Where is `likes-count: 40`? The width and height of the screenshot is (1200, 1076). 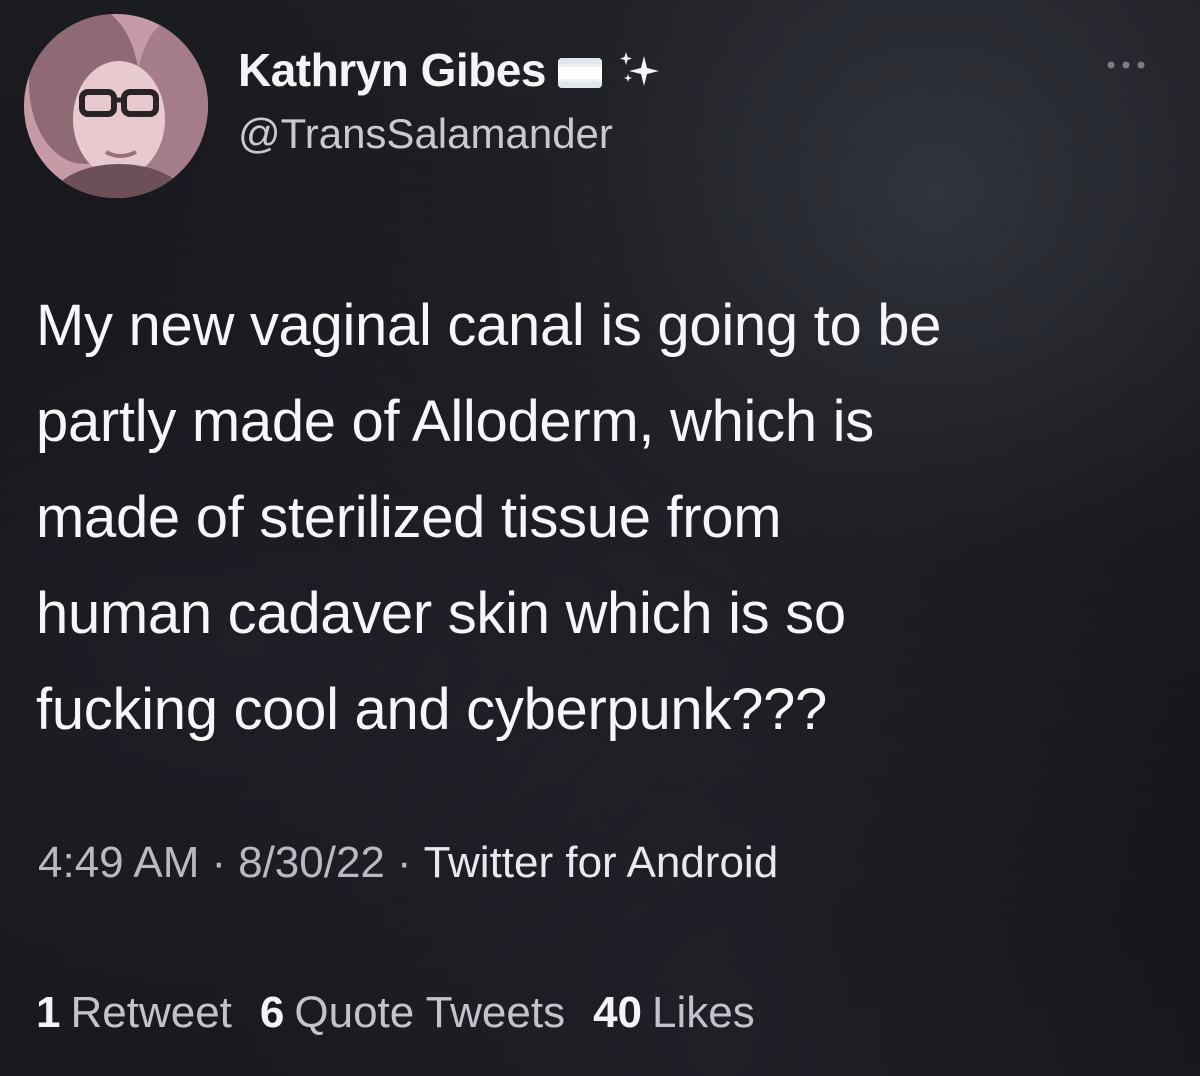
likes-count: 40 is located at coordinates (618, 1012).